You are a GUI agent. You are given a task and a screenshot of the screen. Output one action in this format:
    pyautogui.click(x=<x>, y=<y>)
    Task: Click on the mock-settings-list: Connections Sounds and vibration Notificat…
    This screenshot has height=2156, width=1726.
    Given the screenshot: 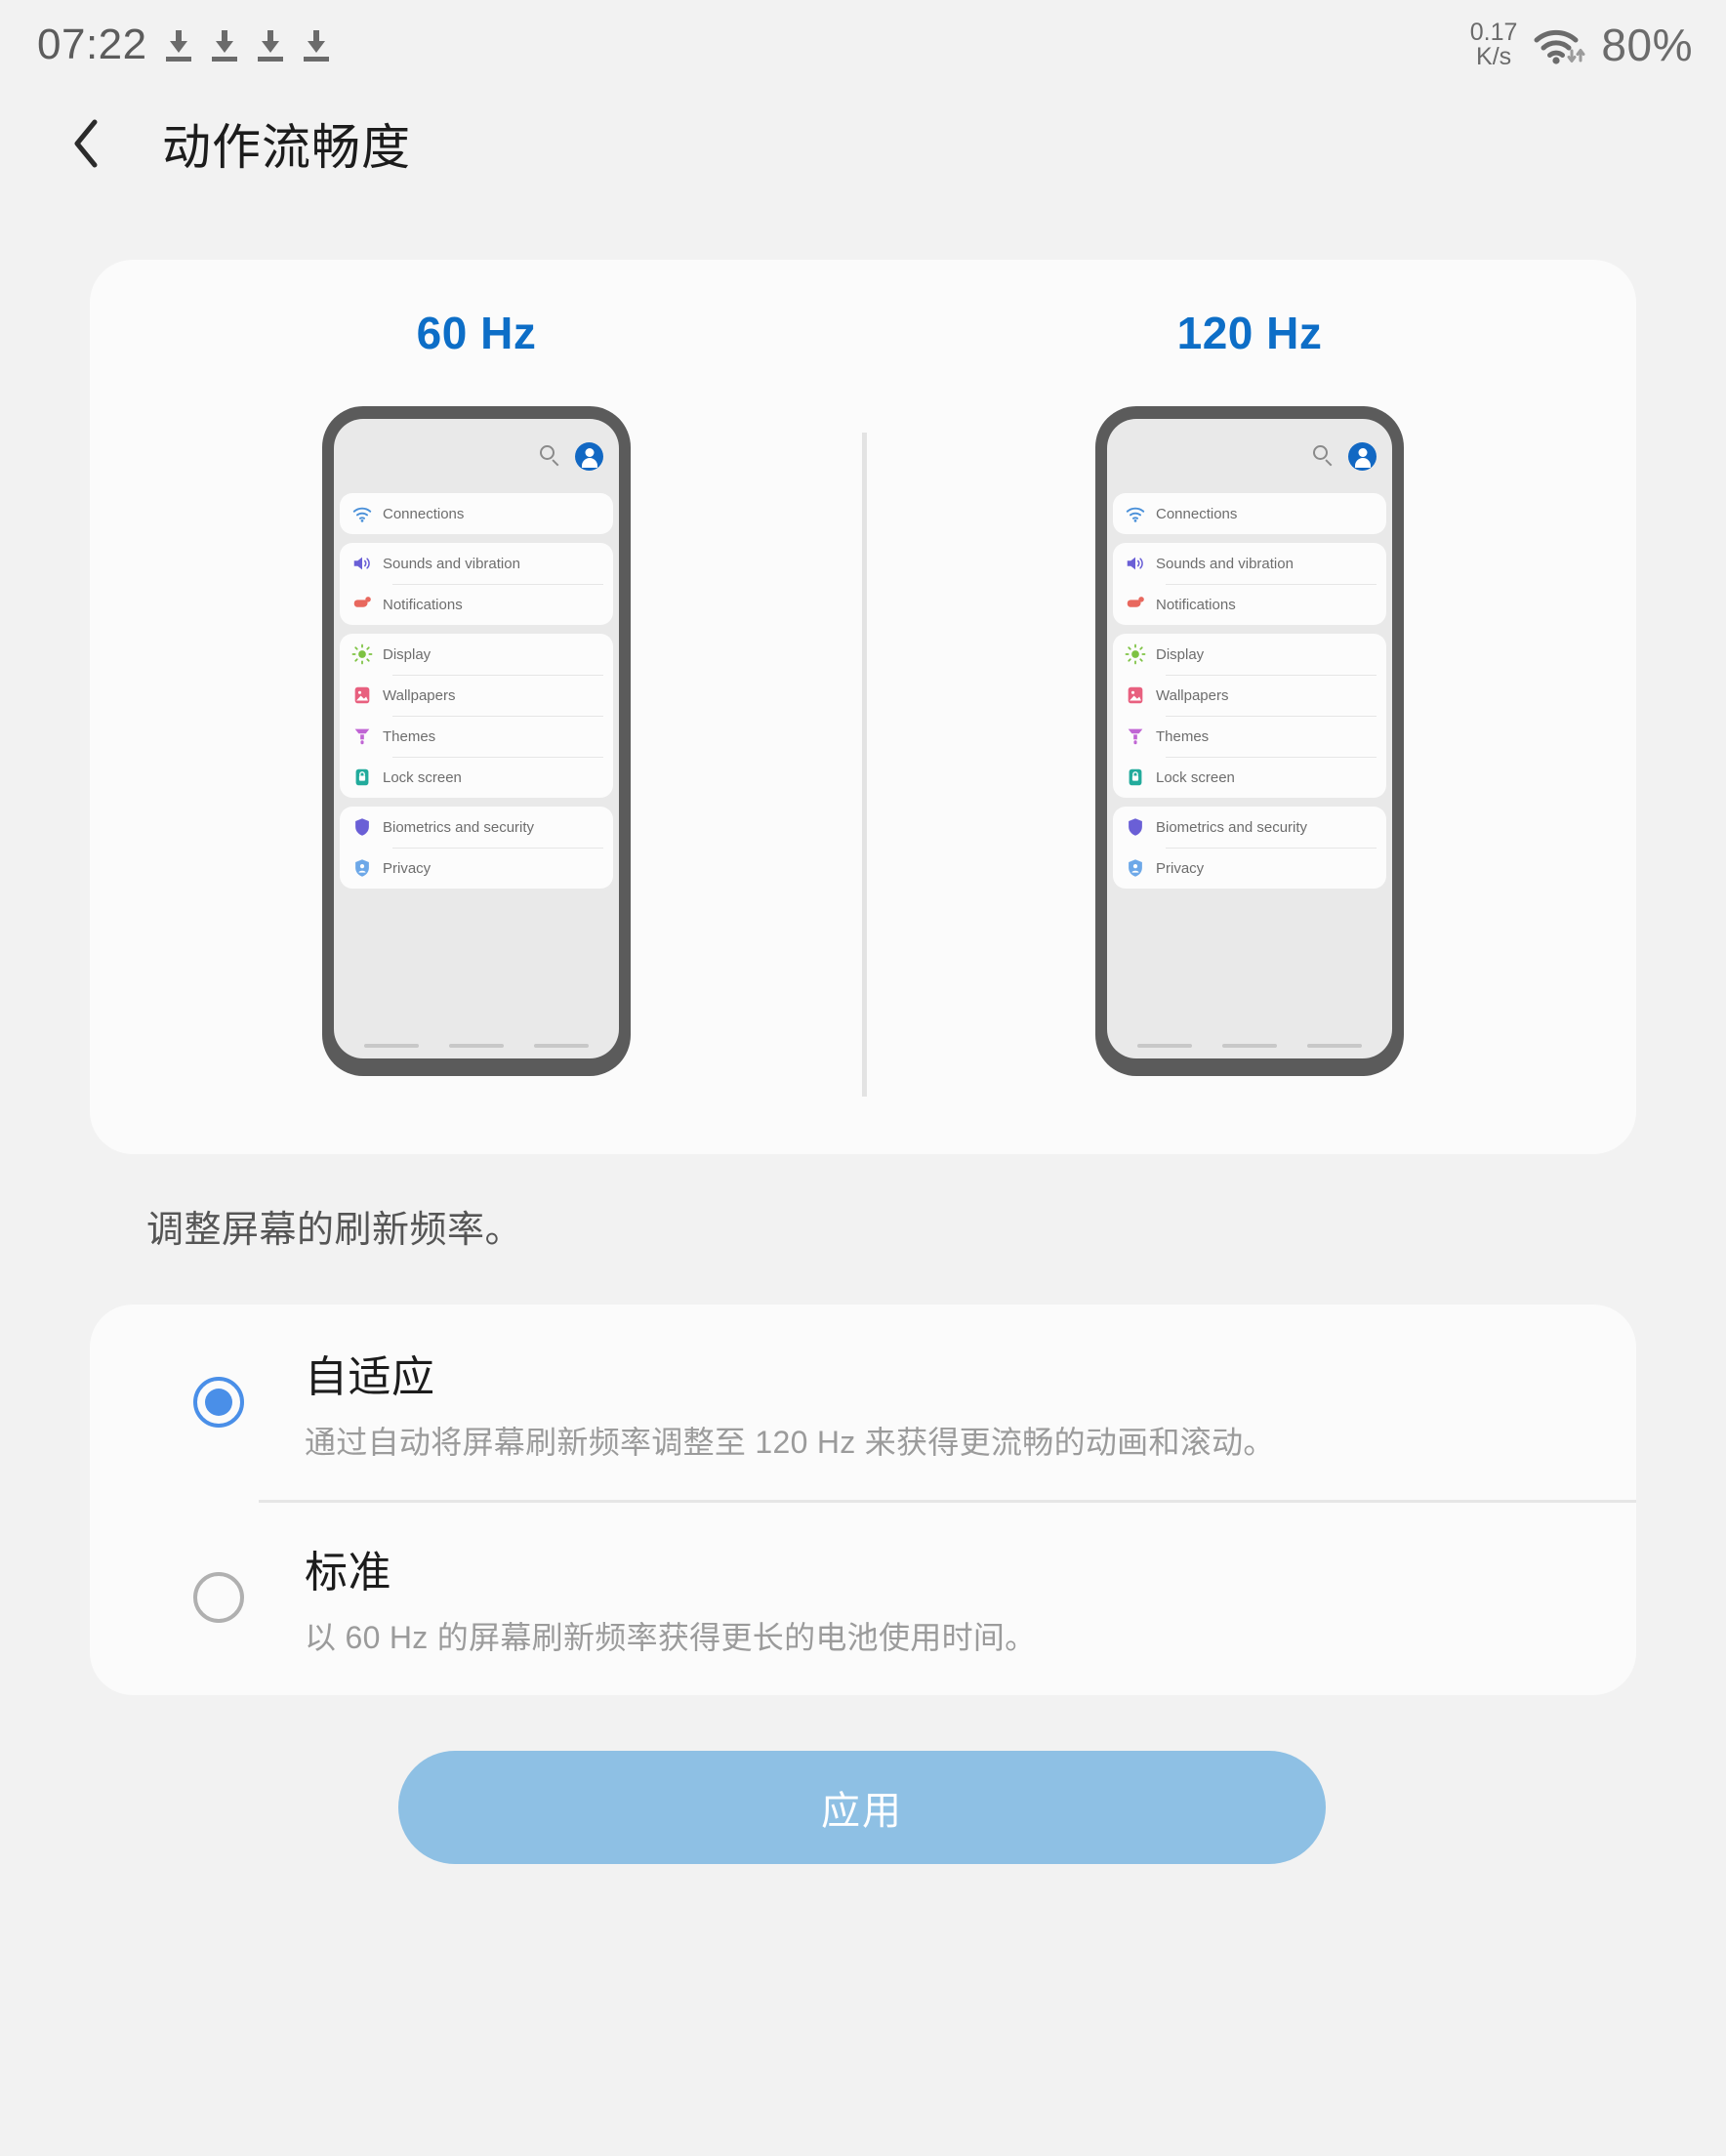 What is the action you would take?
    pyautogui.click(x=1249, y=695)
    